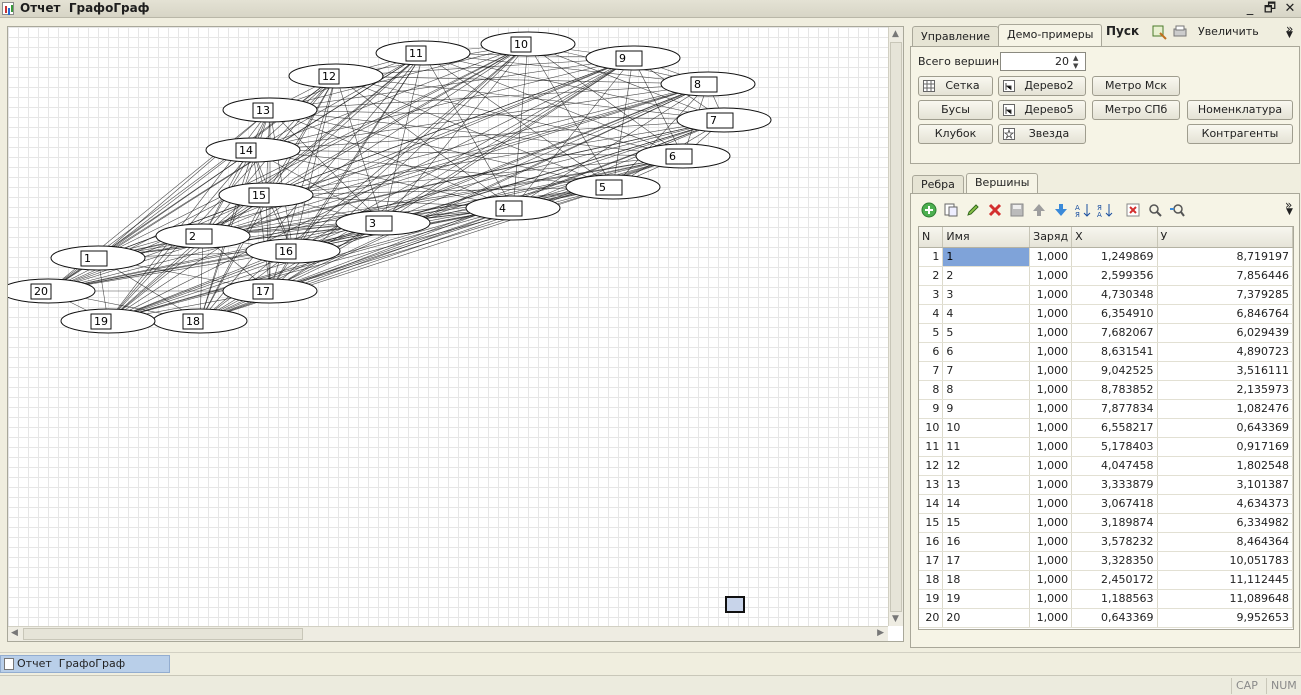 The image size is (1301, 695). What do you see at coordinates (1061, 210) in the screenshot?
I see `move-down-icon` at bounding box center [1061, 210].